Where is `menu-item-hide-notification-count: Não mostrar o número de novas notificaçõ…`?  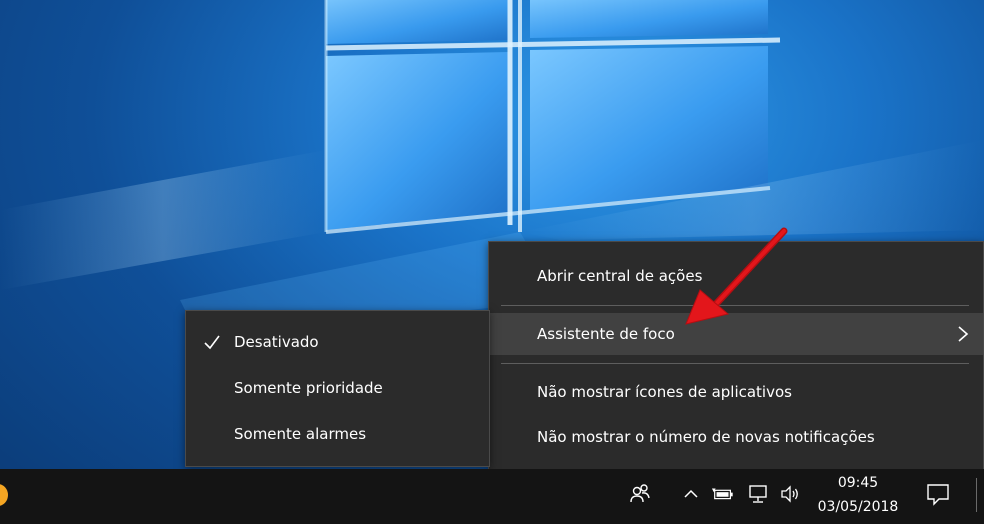 menu-item-hide-notification-count: Não mostrar o número de novas notificaçõ… is located at coordinates (736, 437).